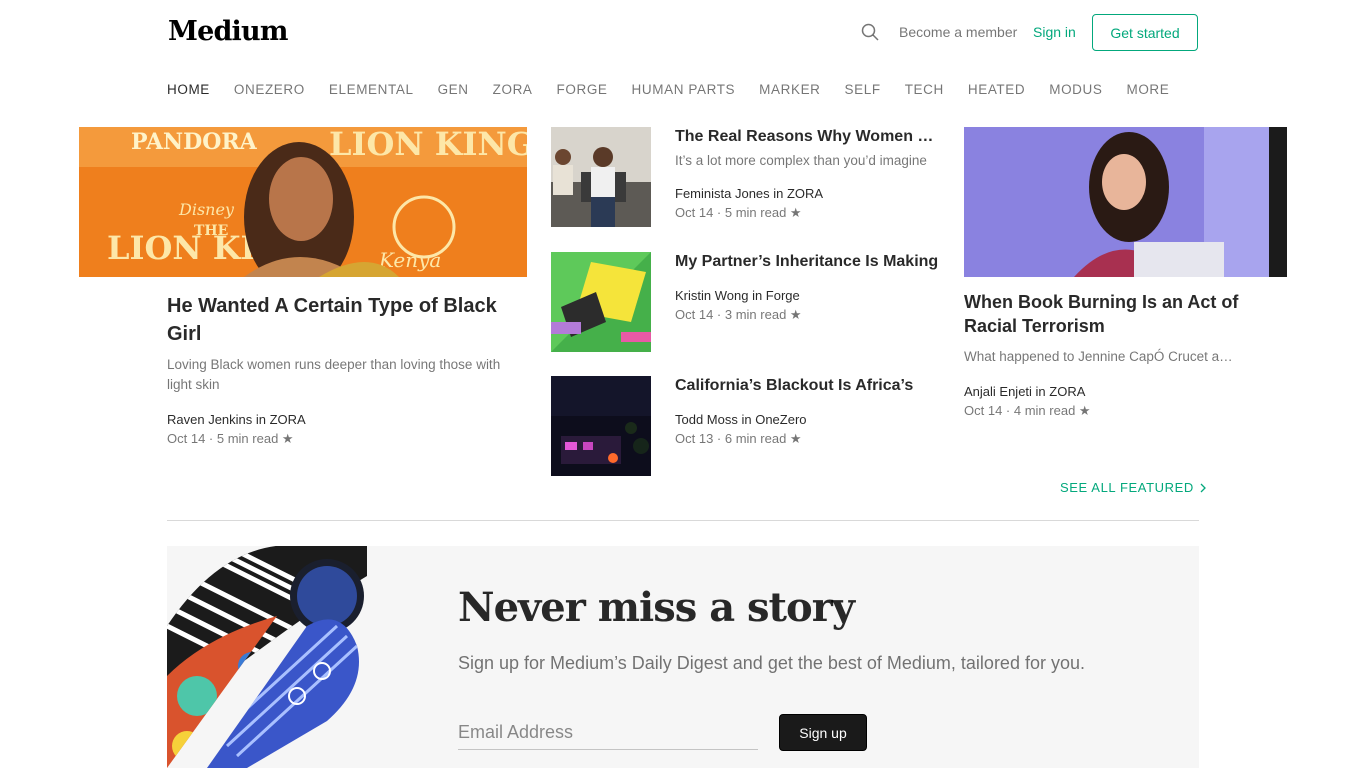 The width and height of the screenshot is (1366, 768). Describe the element at coordinates (808, 419) in the screenshot. I see `author-link: Todd Moss in OneZero` at that location.